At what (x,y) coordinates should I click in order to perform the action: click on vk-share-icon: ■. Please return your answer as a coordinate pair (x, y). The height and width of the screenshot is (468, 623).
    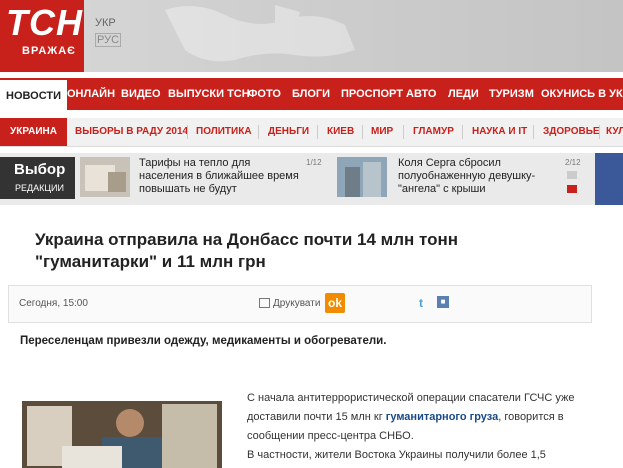
    Looking at the image, I should click on (443, 302).